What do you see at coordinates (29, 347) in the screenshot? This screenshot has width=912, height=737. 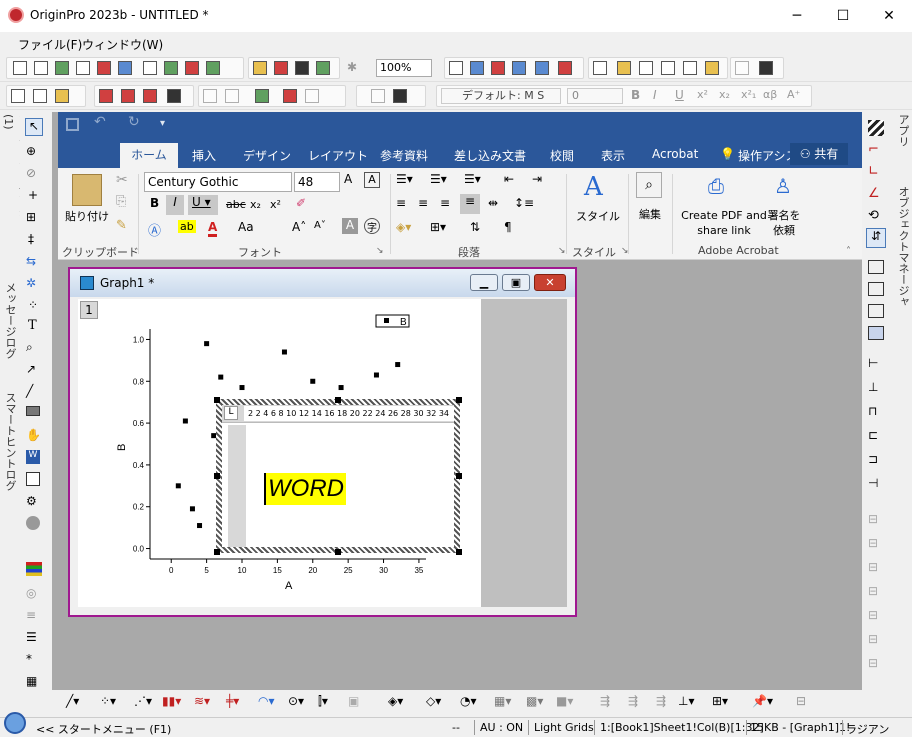 I see `annotation-tool-icon: ⌕` at bounding box center [29, 347].